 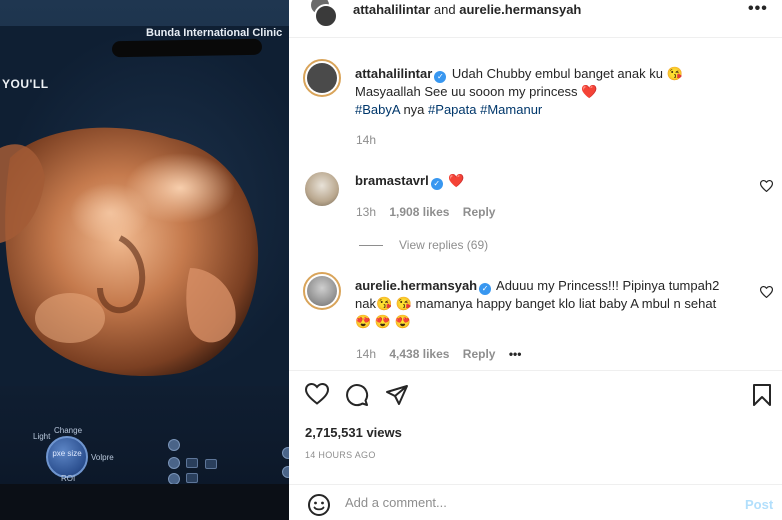 I want to click on caption-line1: Udah Chubby embul banget anak ku 😘, so click(x=567, y=73).